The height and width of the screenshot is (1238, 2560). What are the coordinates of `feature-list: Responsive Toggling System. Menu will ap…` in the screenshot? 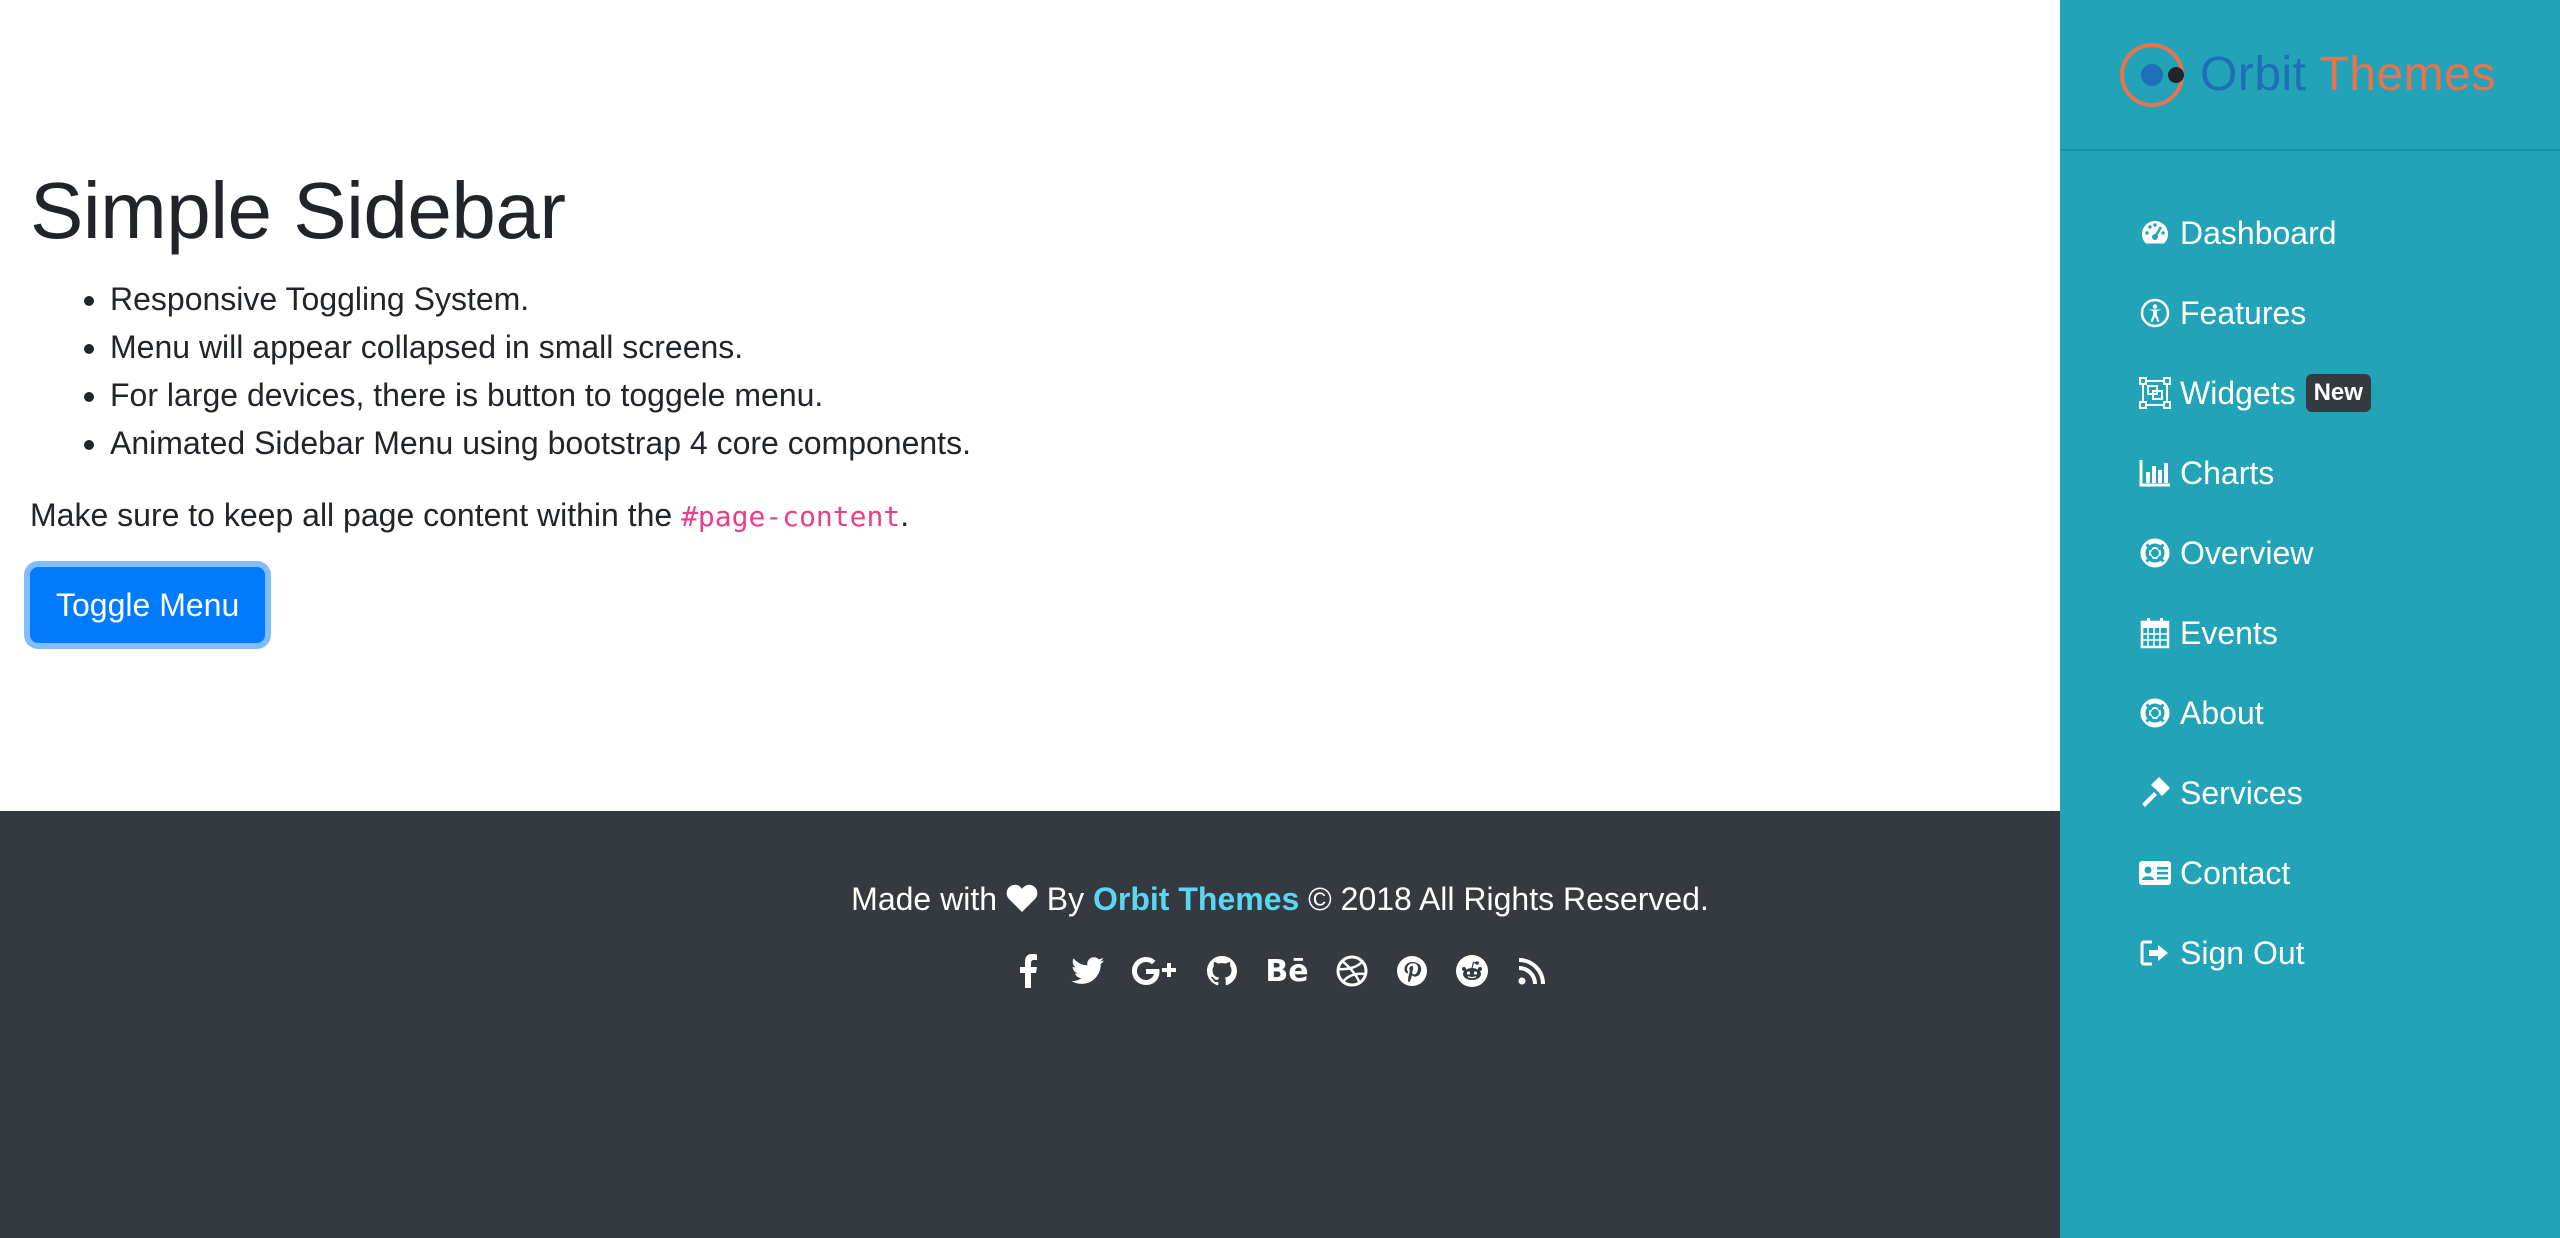 It's located at (1045, 371).